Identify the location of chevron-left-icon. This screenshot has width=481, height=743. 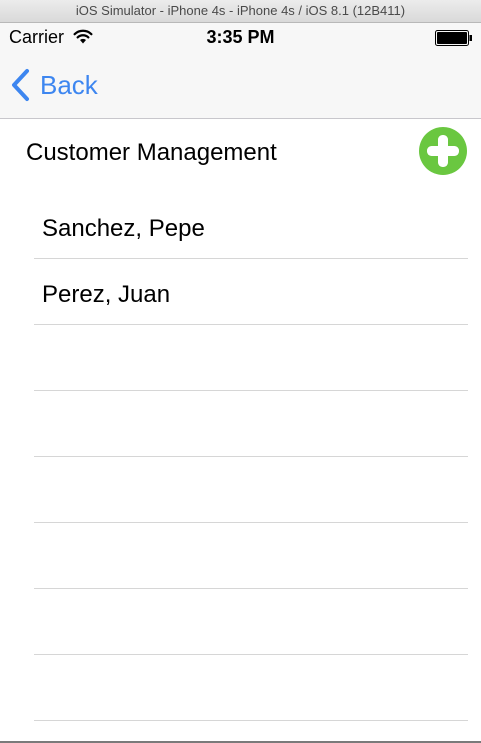
(20, 85).